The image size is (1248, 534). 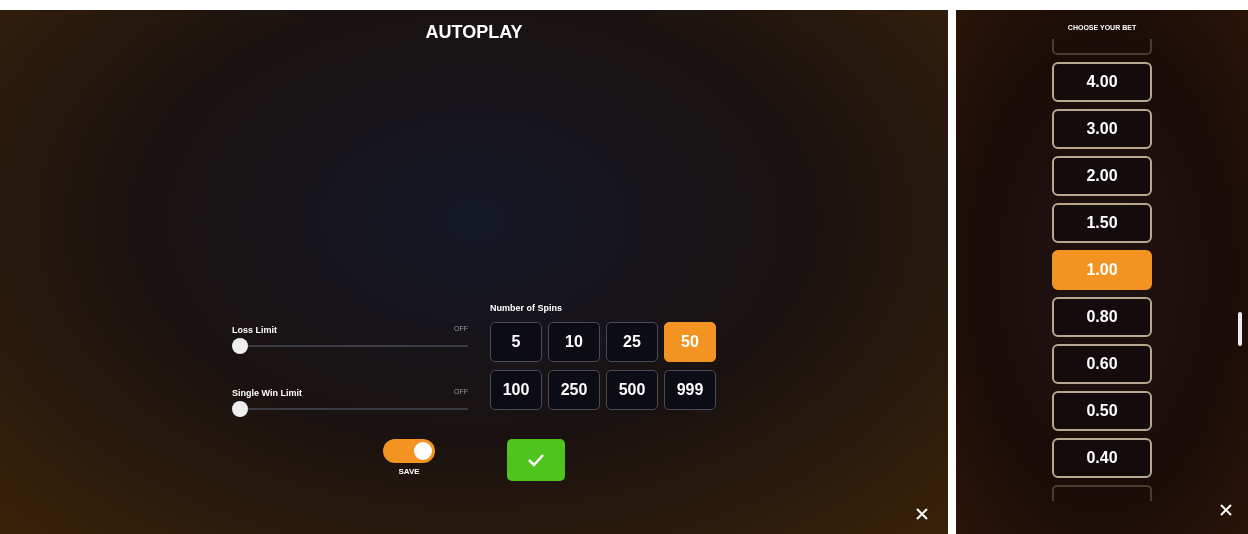 I want to click on spins-option: 25, so click(x=632, y=342).